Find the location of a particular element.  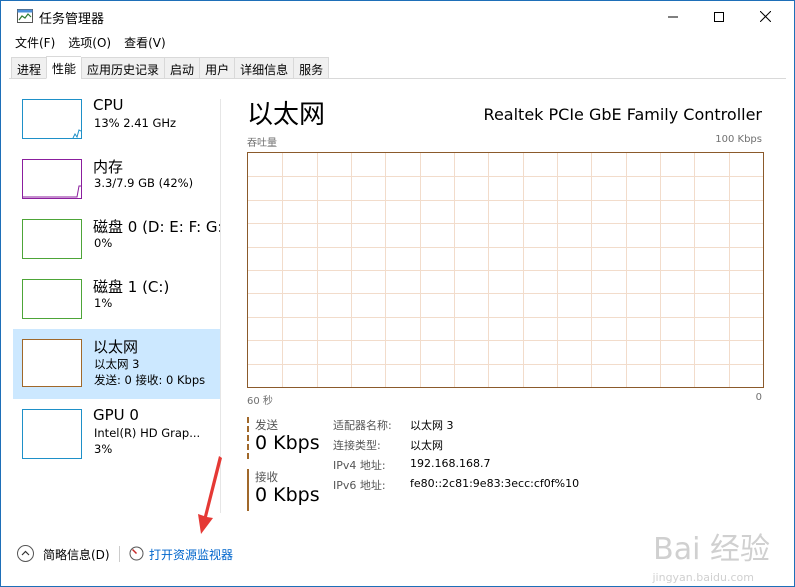

sidebar-item-memory: 内存 3.3/7.9 GB (42%) is located at coordinates (116, 179).